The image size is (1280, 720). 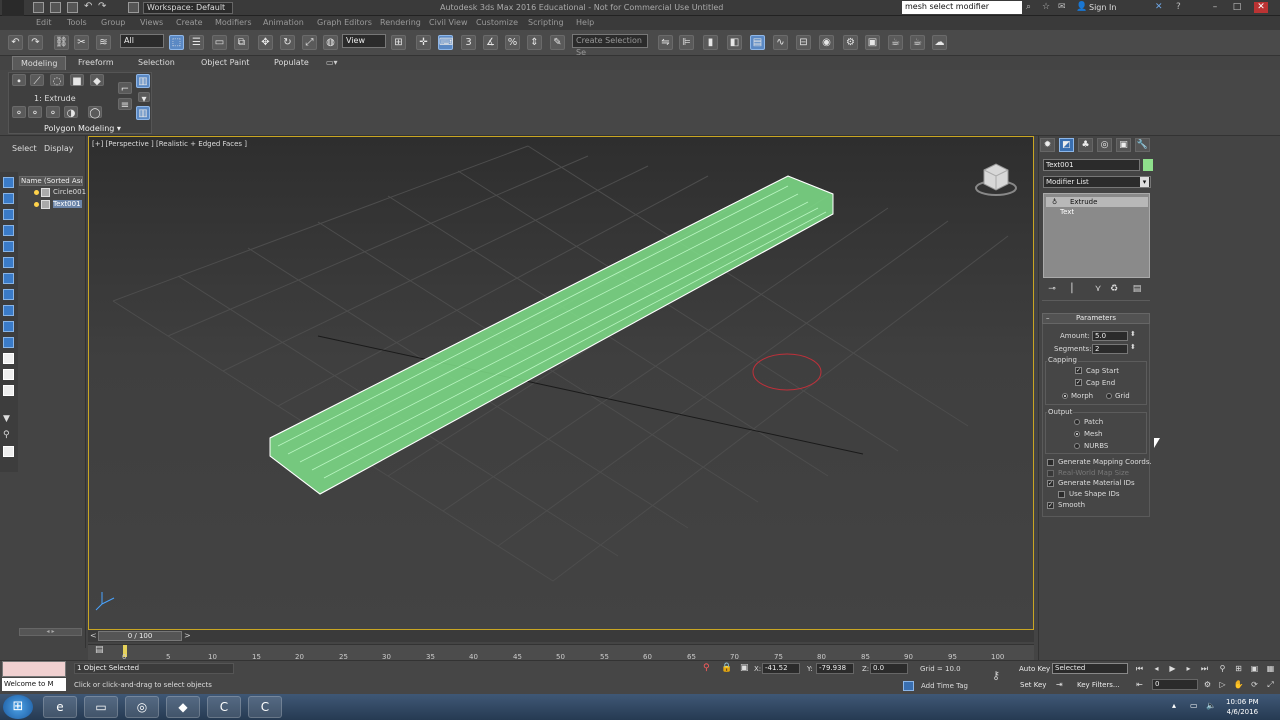 I want to click on visibility-icon, so click(x=36, y=192).